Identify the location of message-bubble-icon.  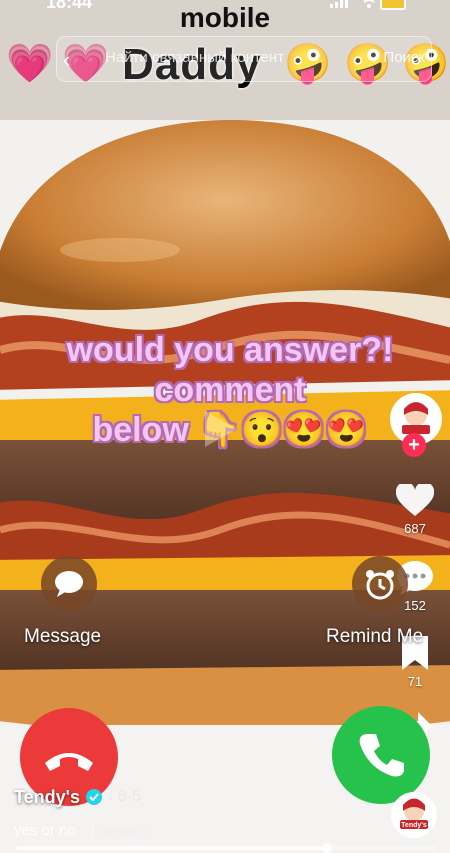
(69, 584).